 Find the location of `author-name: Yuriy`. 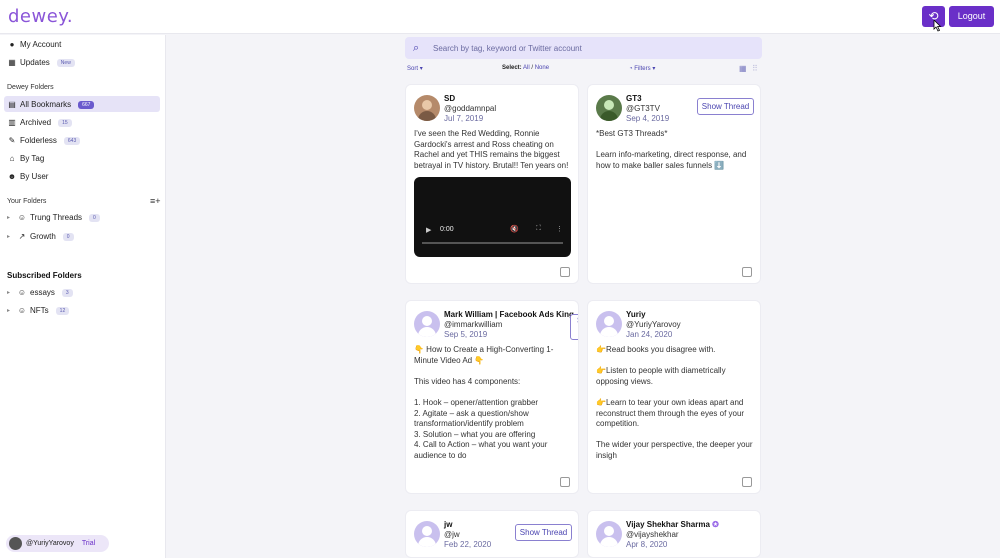

author-name: Yuriy is located at coordinates (636, 314).